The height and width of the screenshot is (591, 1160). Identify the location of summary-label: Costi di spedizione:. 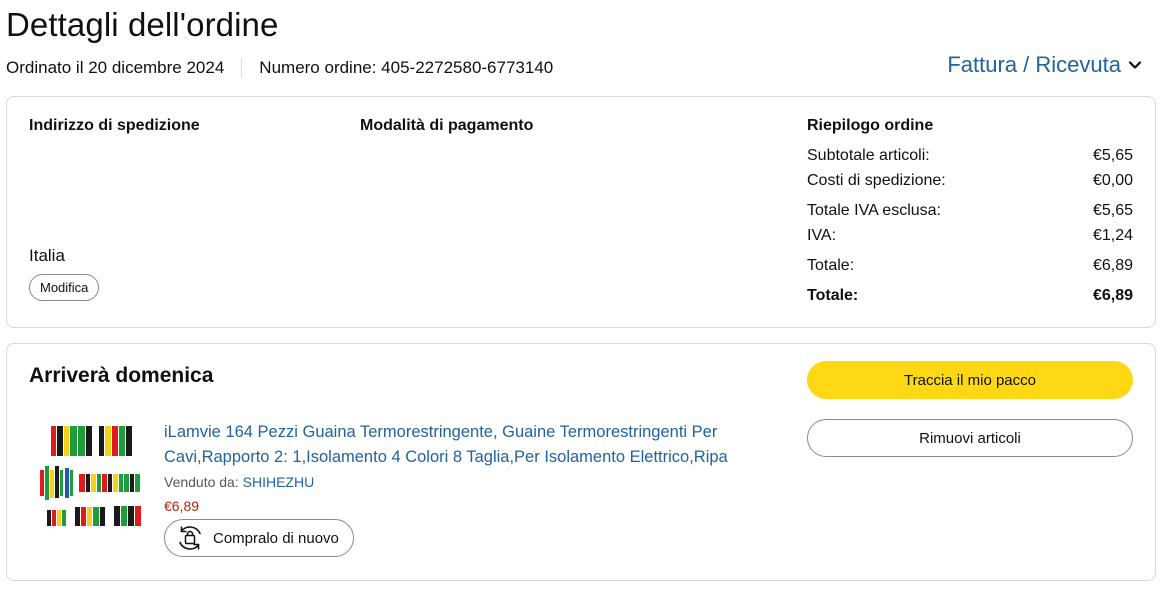
(876, 180).